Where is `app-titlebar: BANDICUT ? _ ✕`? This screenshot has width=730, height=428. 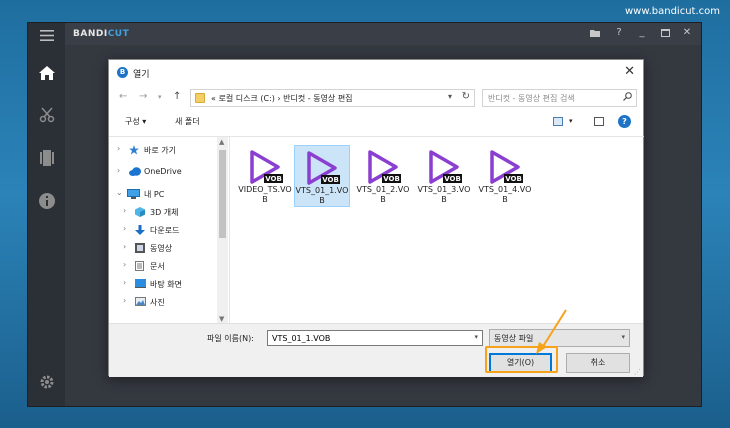 app-titlebar: BANDICUT ? _ ✕ is located at coordinates (383, 34).